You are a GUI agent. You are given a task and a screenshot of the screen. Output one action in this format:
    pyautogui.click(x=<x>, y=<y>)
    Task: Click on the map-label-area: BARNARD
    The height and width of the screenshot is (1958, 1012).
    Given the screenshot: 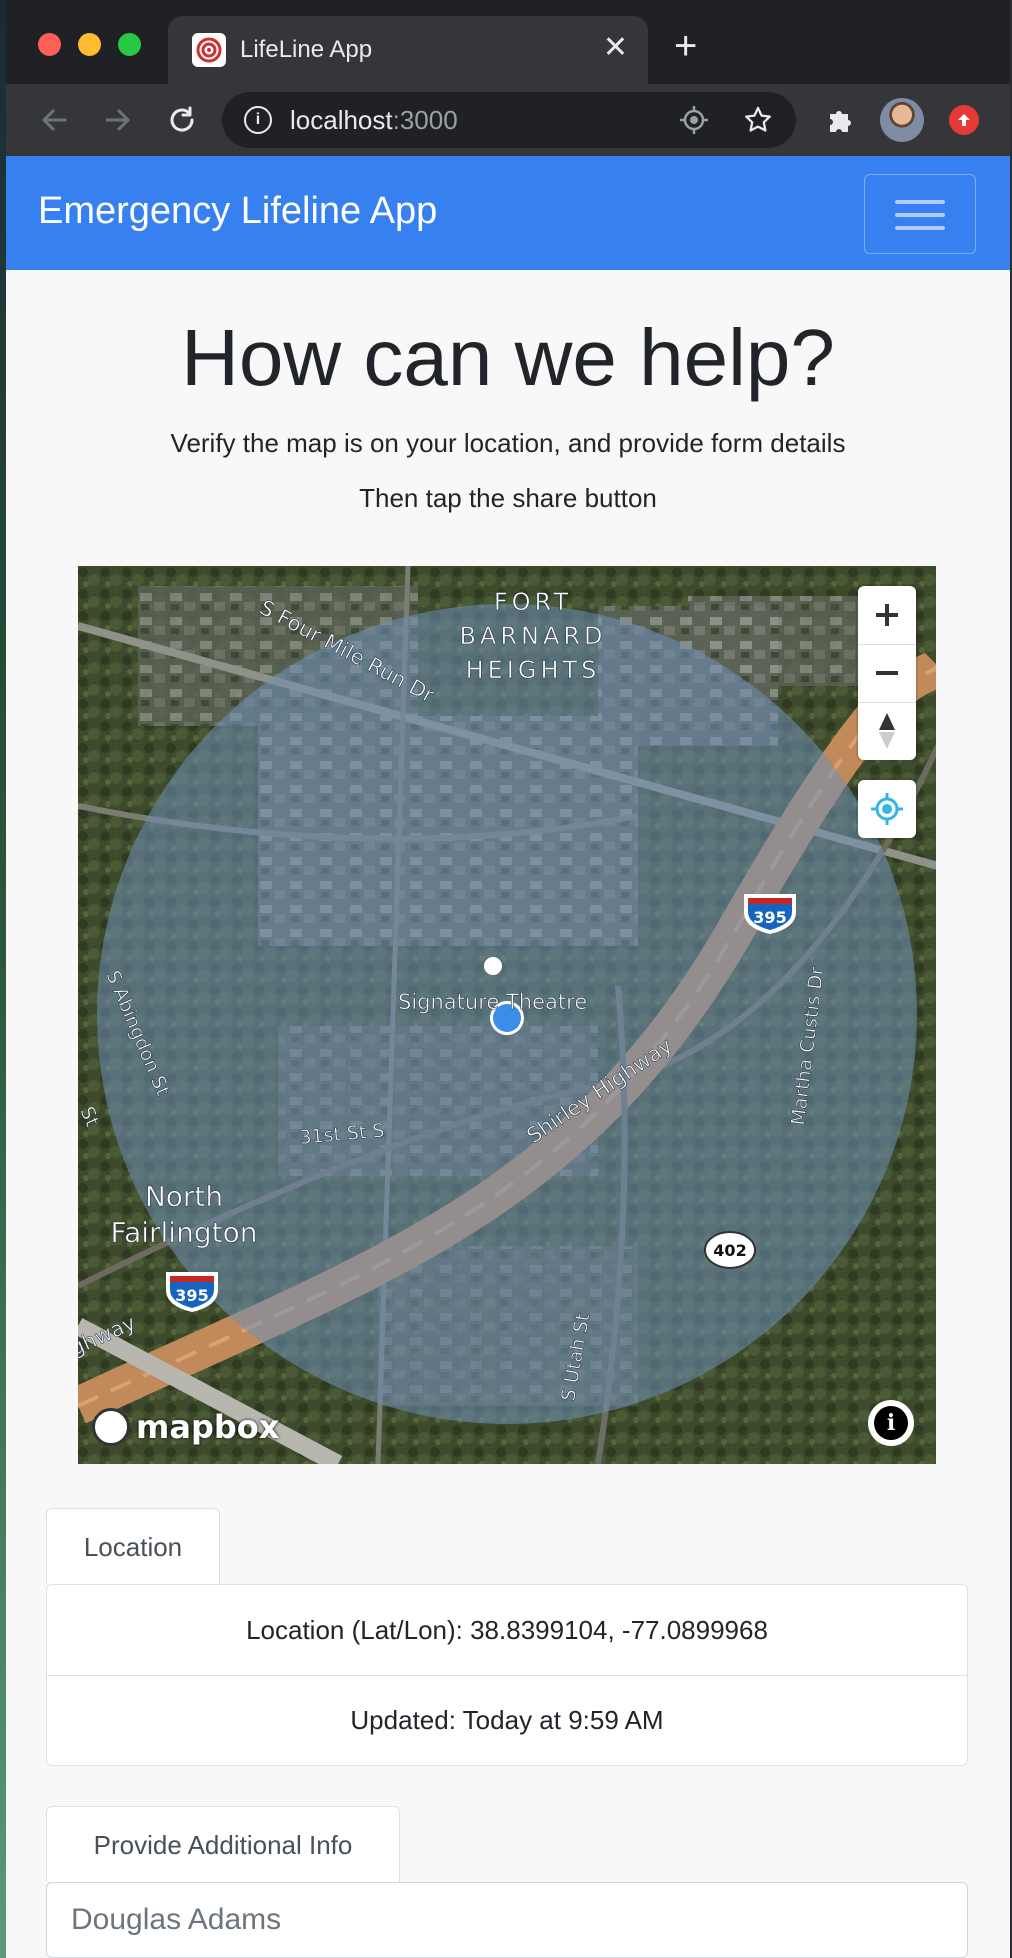 What is the action you would take?
    pyautogui.click(x=532, y=636)
    